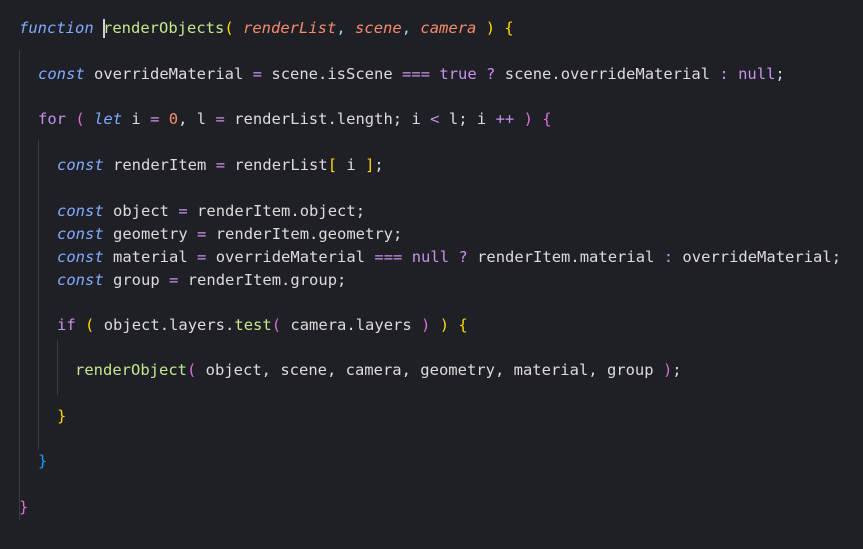  Describe the element at coordinates (108, 119) in the screenshot. I see `keyword-let: let` at that location.